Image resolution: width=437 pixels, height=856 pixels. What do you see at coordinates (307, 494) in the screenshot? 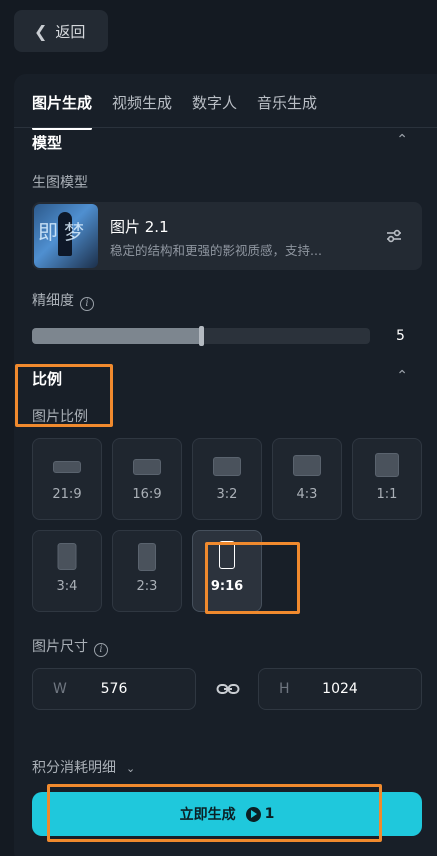
I see `ratio-label: 4:3` at bounding box center [307, 494].